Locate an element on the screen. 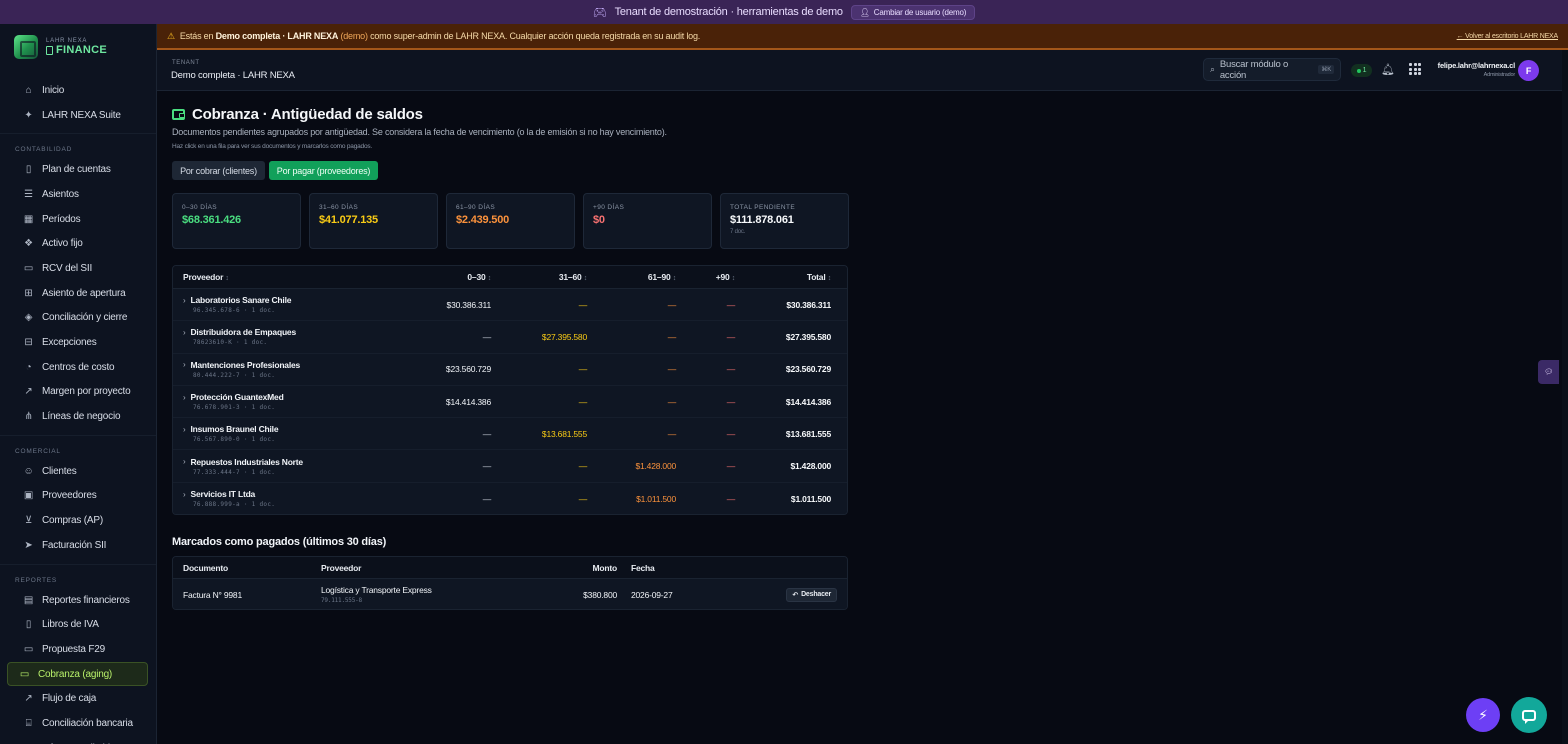 This screenshot has height=744, width=1568. sidebar-item-informes-editables: ▥Informes editables is located at coordinates (77, 740).